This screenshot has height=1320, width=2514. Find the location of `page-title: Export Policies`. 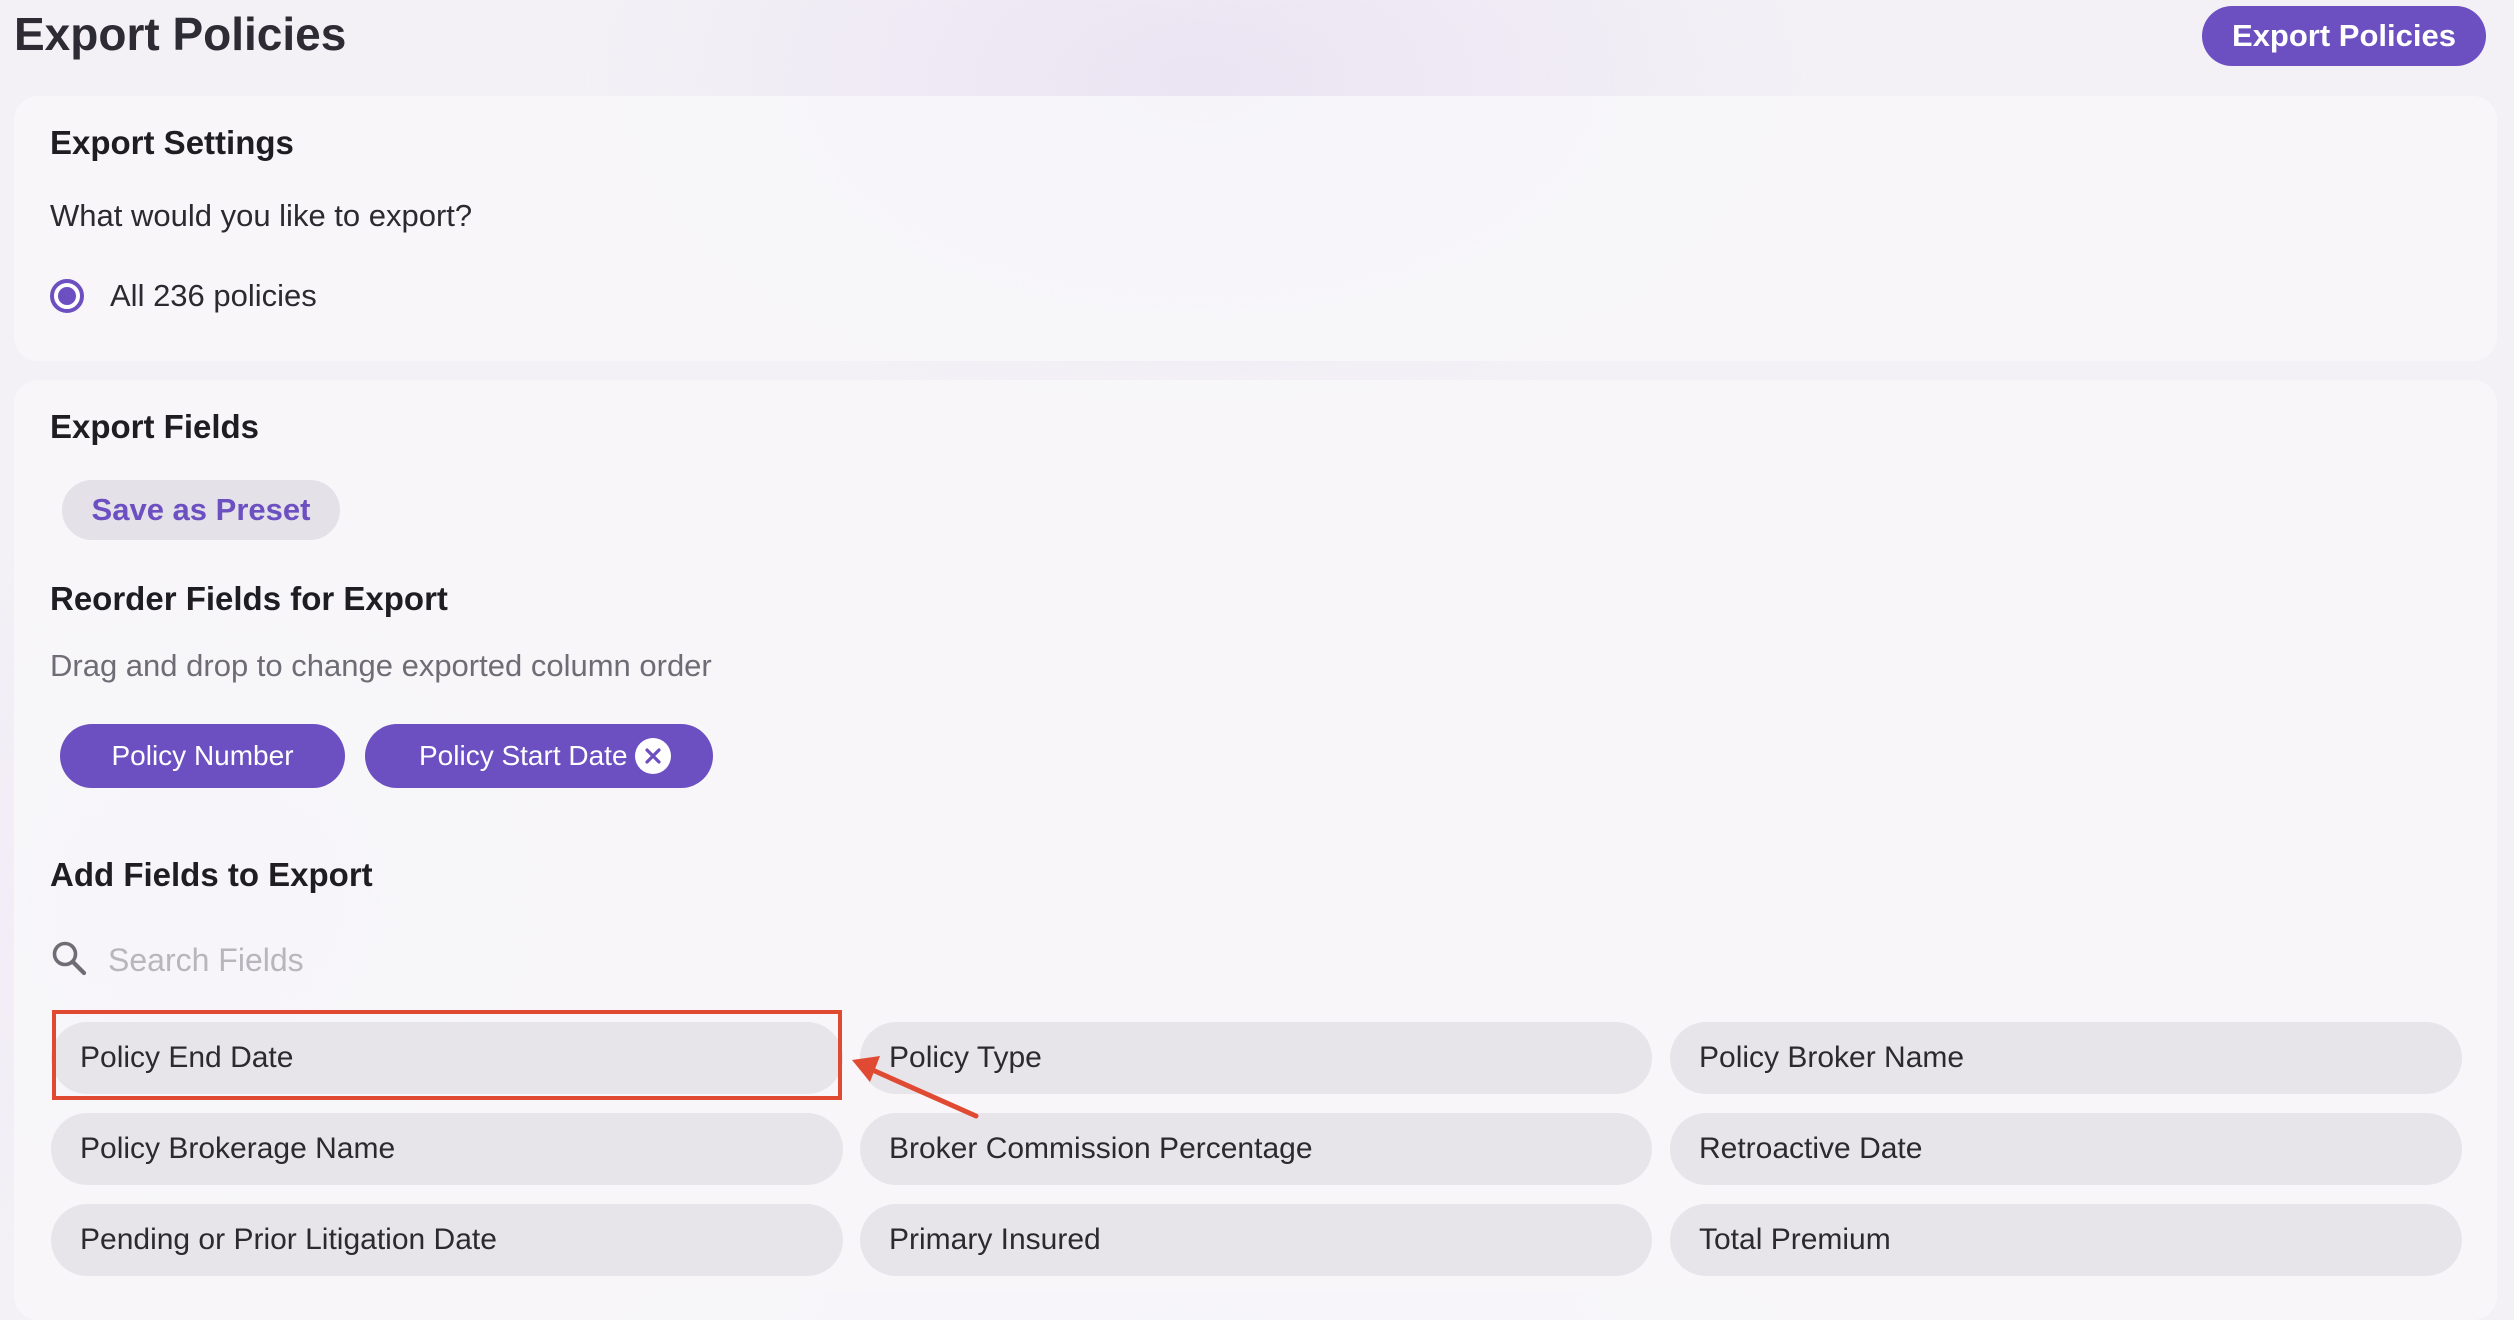

page-title: Export Policies is located at coordinates (180, 34).